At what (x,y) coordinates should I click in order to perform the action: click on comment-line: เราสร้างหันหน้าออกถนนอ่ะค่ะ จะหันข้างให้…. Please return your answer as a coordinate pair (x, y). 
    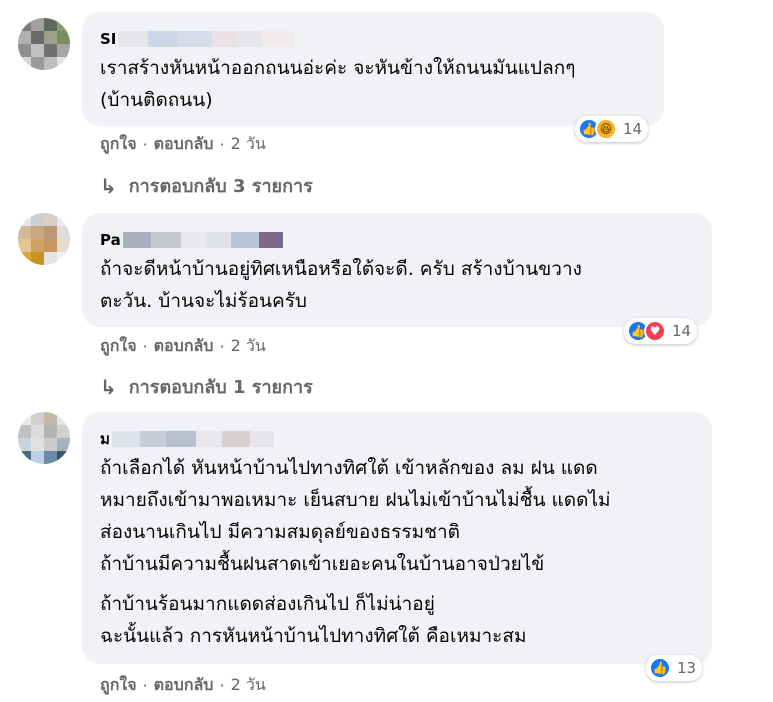
    Looking at the image, I should click on (338, 68).